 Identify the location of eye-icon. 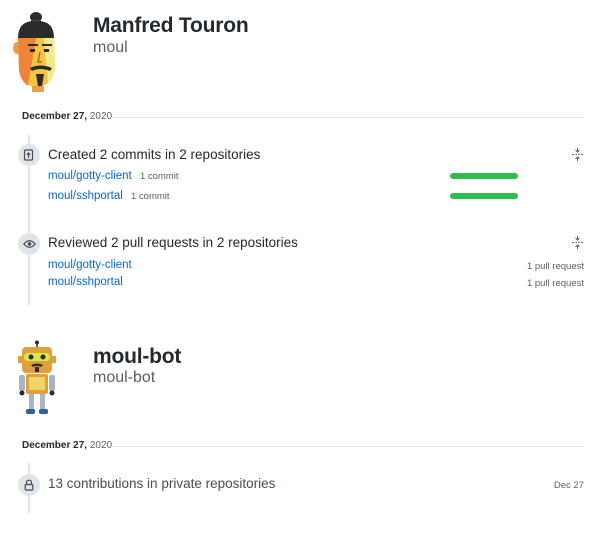
(29, 244).